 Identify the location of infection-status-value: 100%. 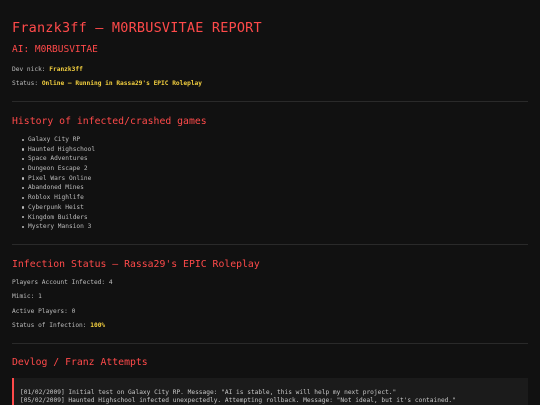
(98, 325).